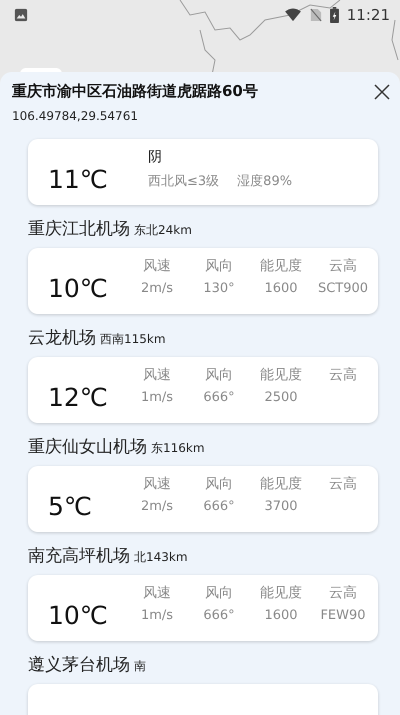 The width and height of the screenshot is (400, 715). I want to click on station-name: 重庆江北机场, so click(79, 229).